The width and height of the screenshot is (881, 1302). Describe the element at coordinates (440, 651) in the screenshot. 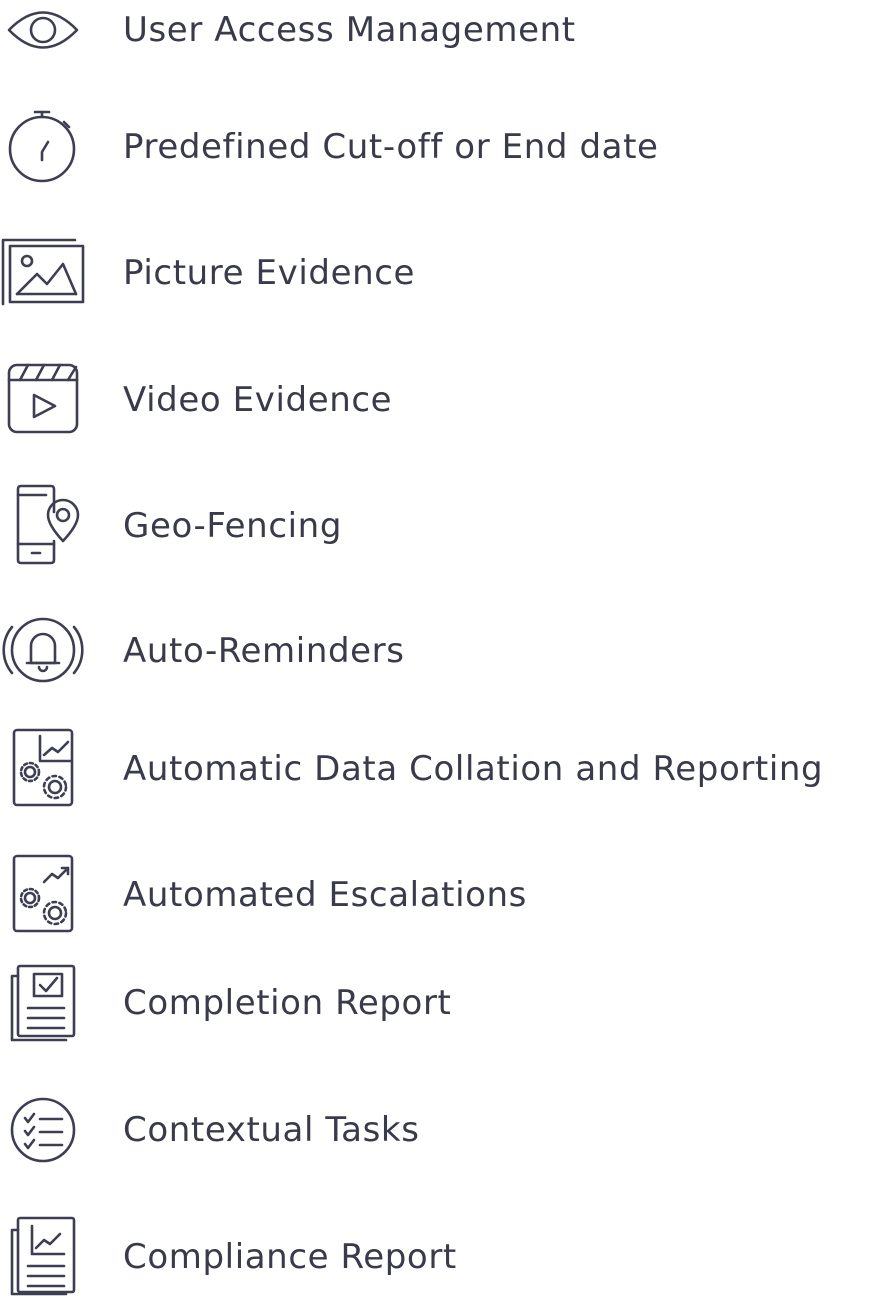

I see `feature-auto-reminders: Auto-Reminders` at that location.